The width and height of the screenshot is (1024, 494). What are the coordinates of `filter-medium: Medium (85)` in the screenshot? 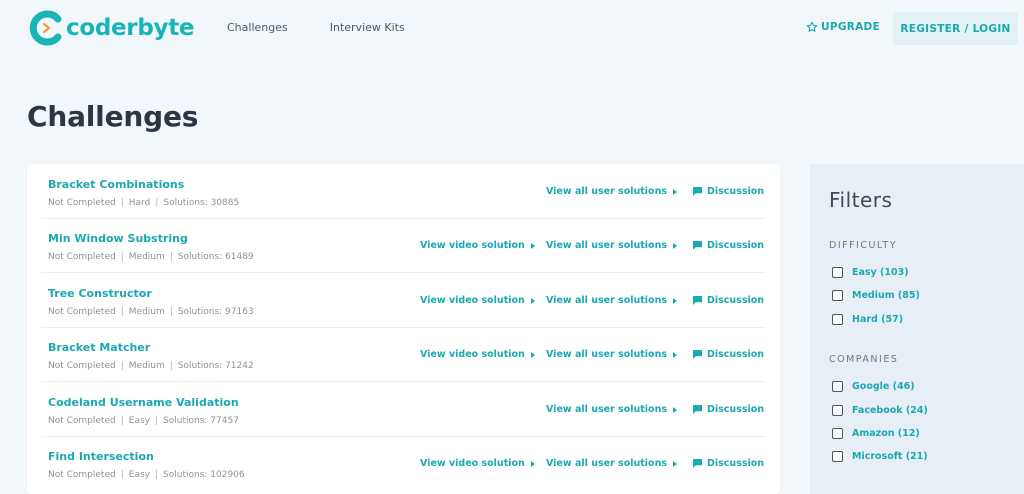 It's located at (876, 295).